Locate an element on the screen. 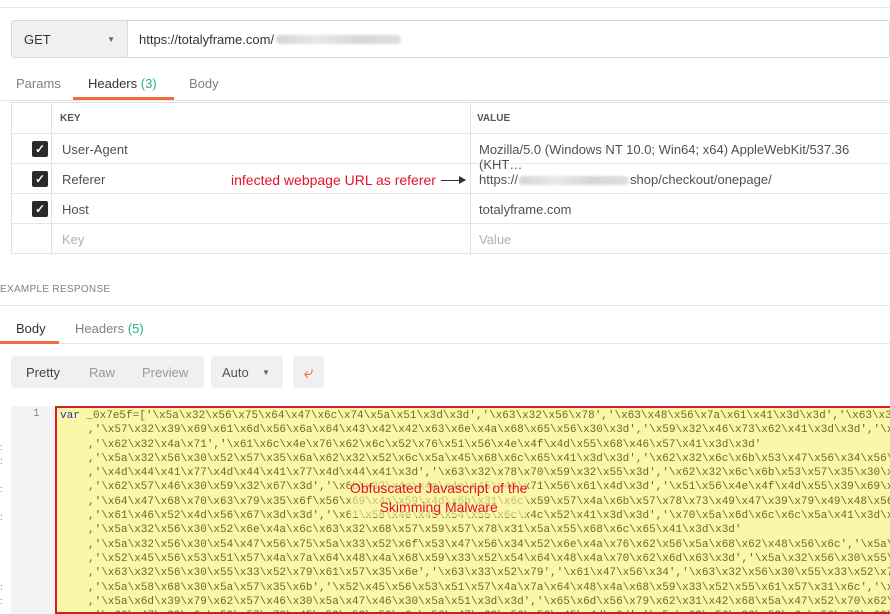 This screenshot has height=614, width=890. header-key-cell: Host is located at coordinates (75, 209).